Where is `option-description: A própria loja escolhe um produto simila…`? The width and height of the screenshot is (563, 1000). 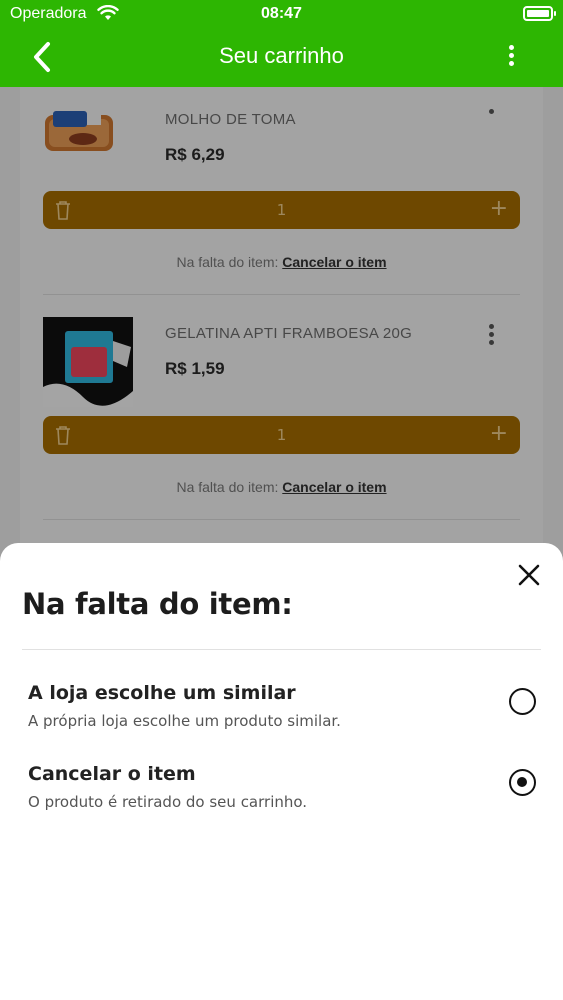
option-description: A própria loja escolhe um produto simila… is located at coordinates (184, 721).